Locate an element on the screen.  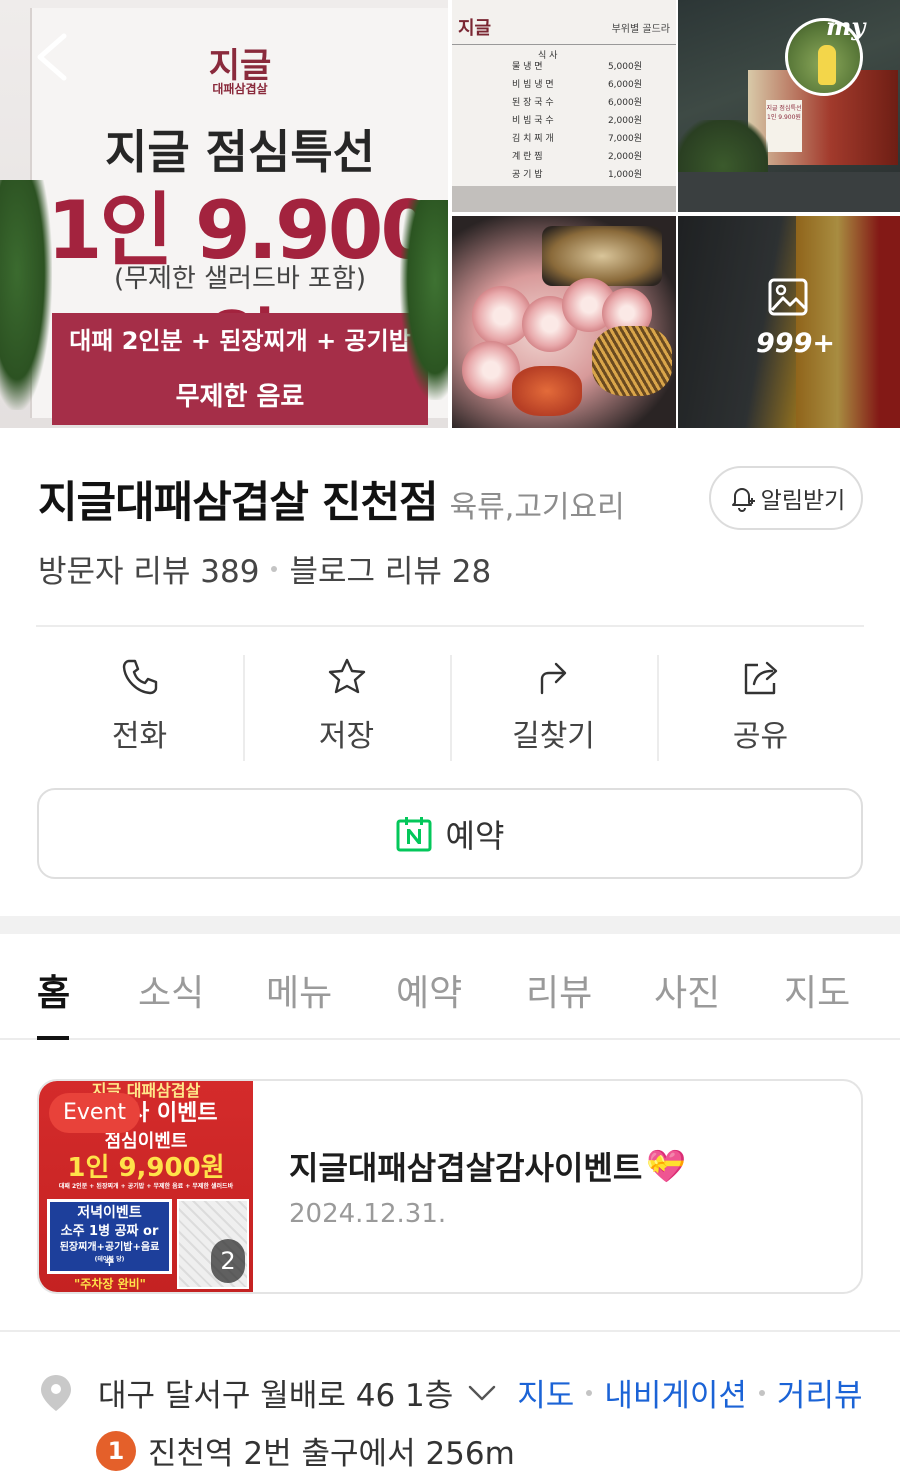
event-date: 2024.12.31. is located at coordinates (368, 1214).